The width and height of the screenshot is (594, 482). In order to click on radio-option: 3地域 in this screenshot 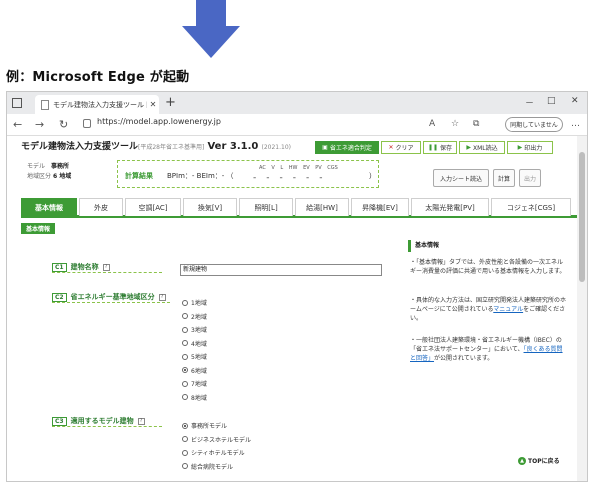, I will do `click(194, 329)`.